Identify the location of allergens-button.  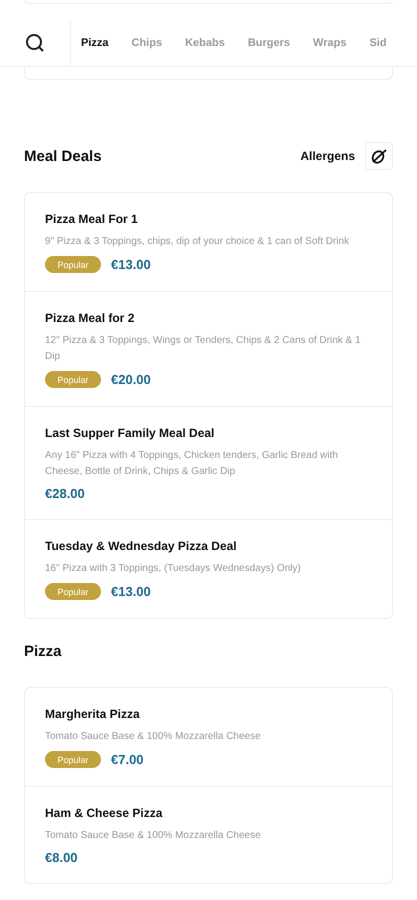
(379, 156).